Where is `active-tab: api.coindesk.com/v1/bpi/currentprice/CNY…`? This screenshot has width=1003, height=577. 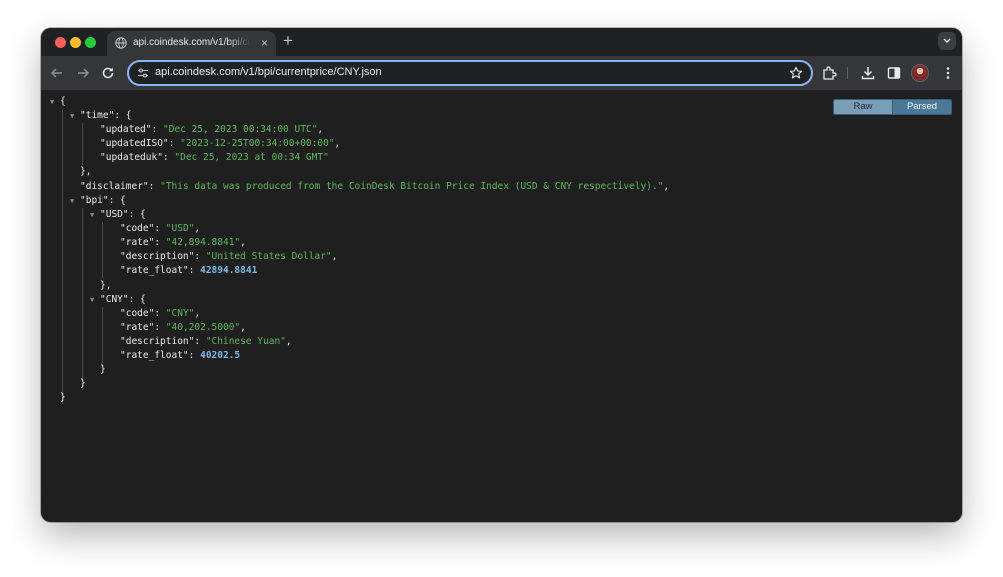
active-tab: api.coindesk.com/v1/bpi/currentprice/CNY… is located at coordinates (191, 43).